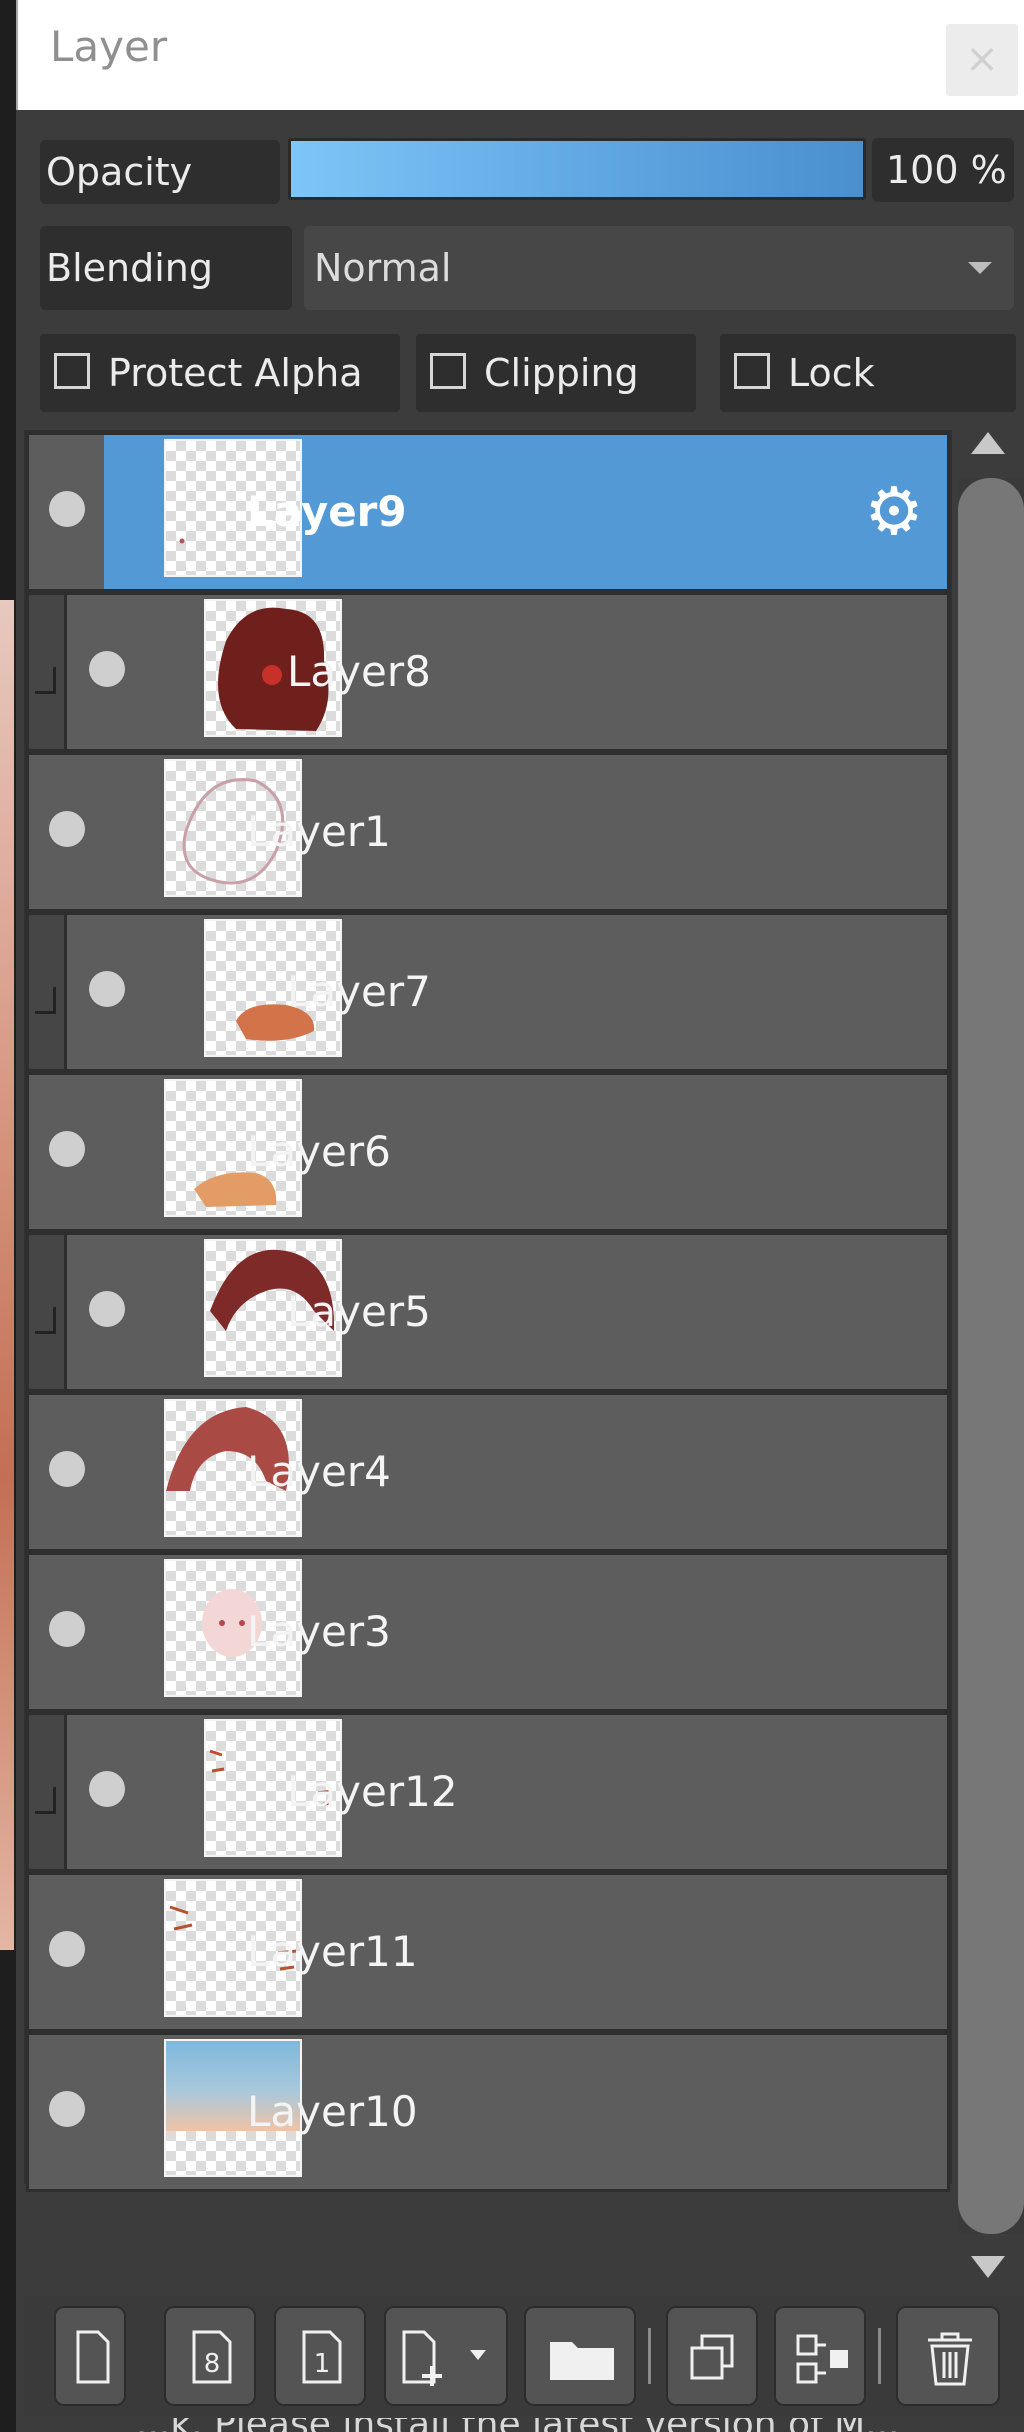 This screenshot has width=1024, height=2432. I want to click on layer-name: Layer7, so click(359, 991).